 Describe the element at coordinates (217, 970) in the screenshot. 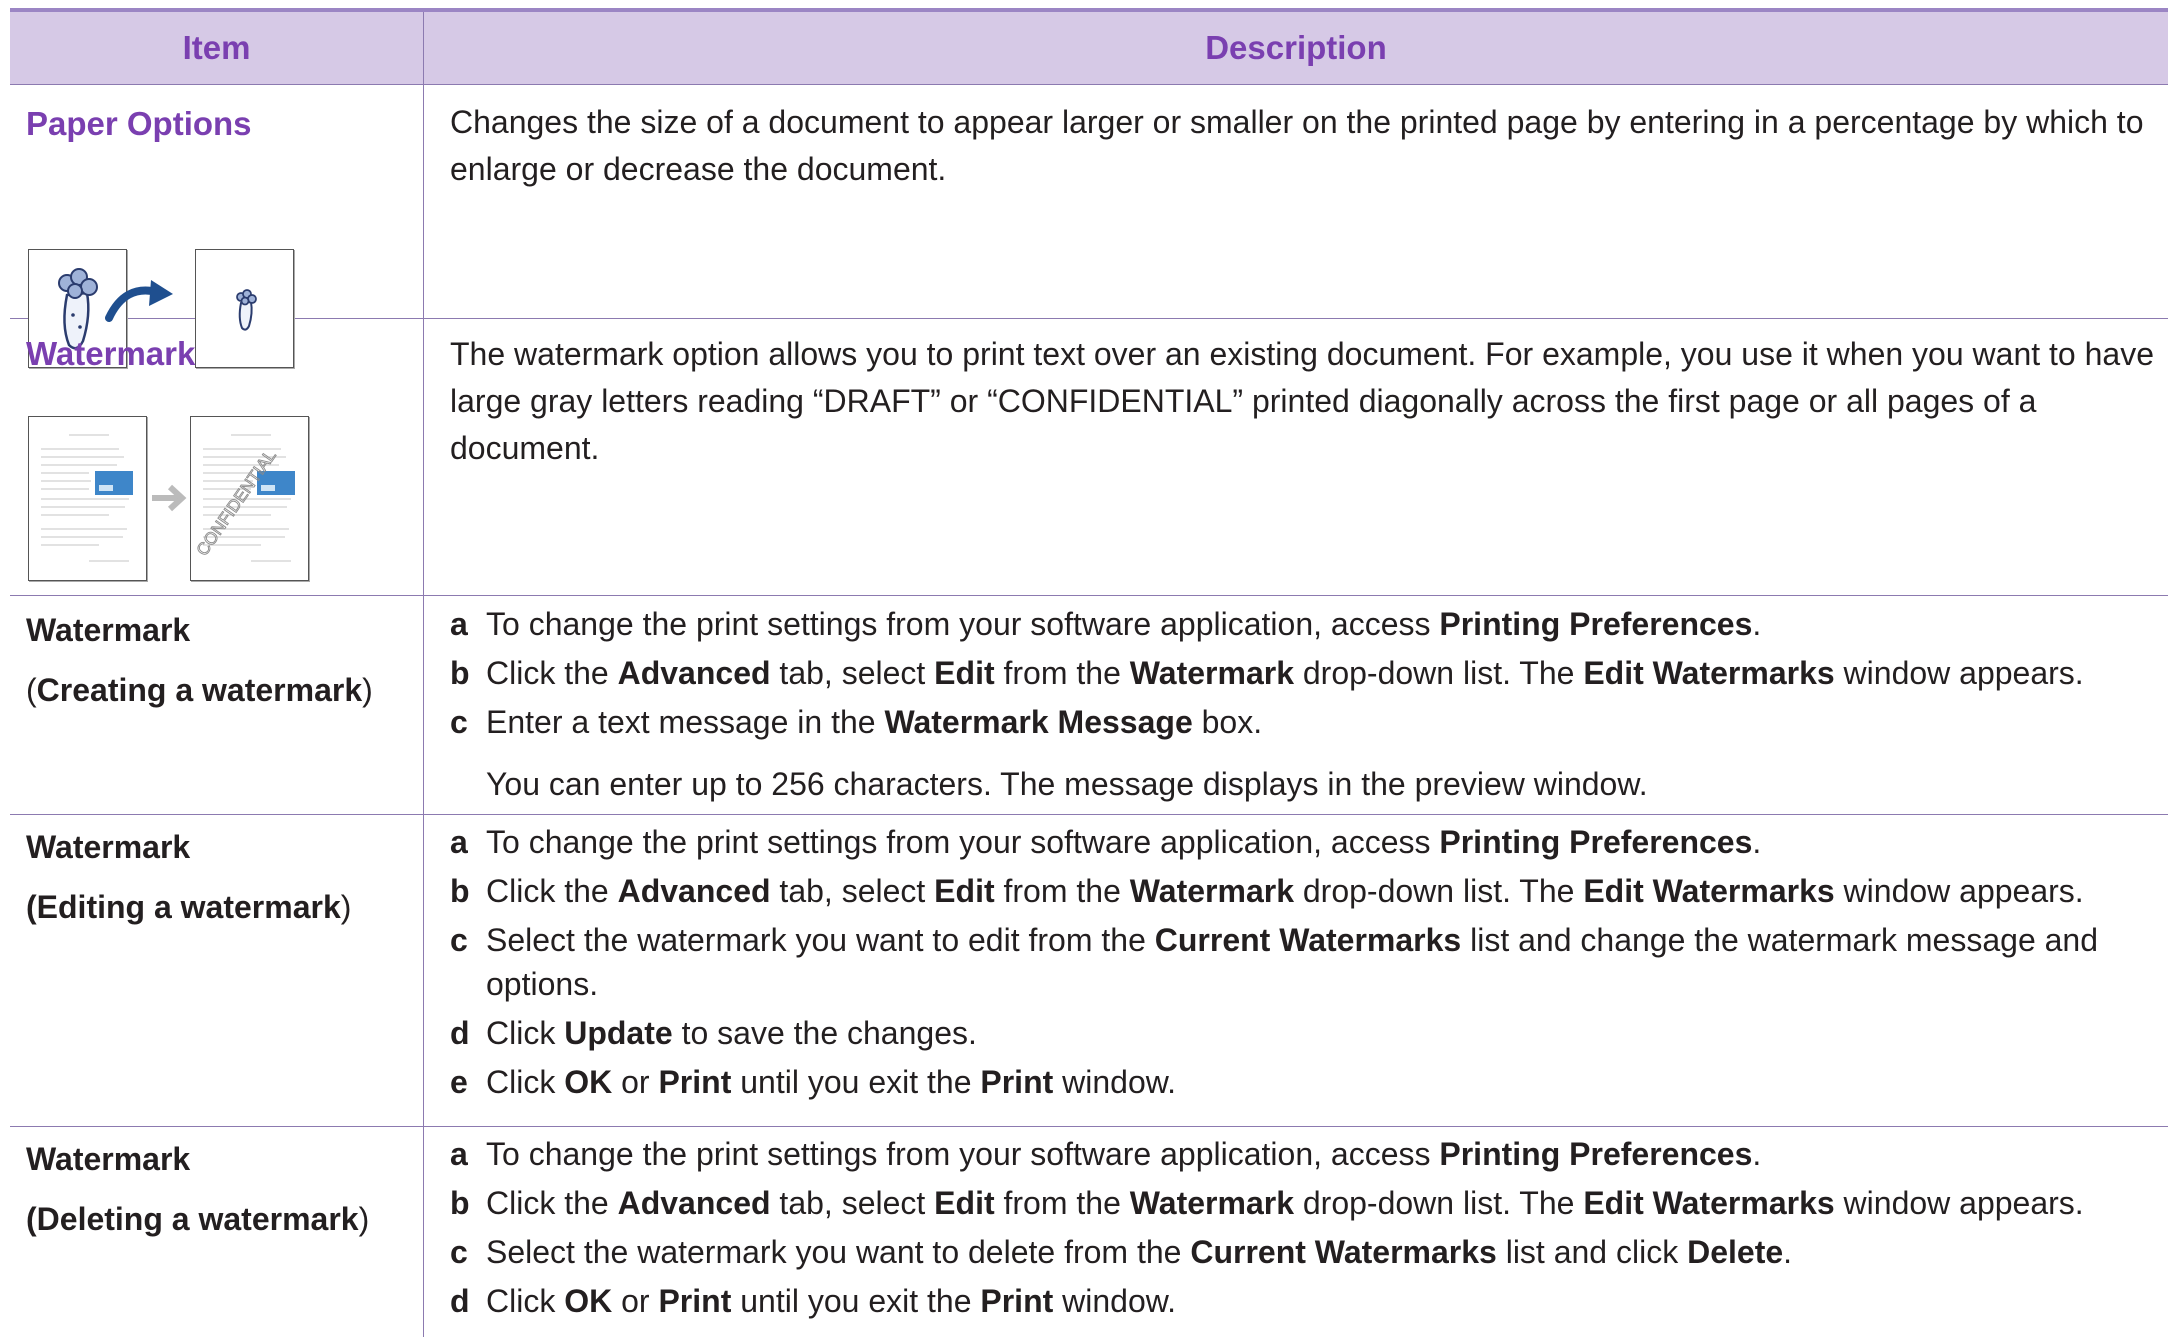

I see `item-cell: Watermark (Editing a watermark)` at that location.